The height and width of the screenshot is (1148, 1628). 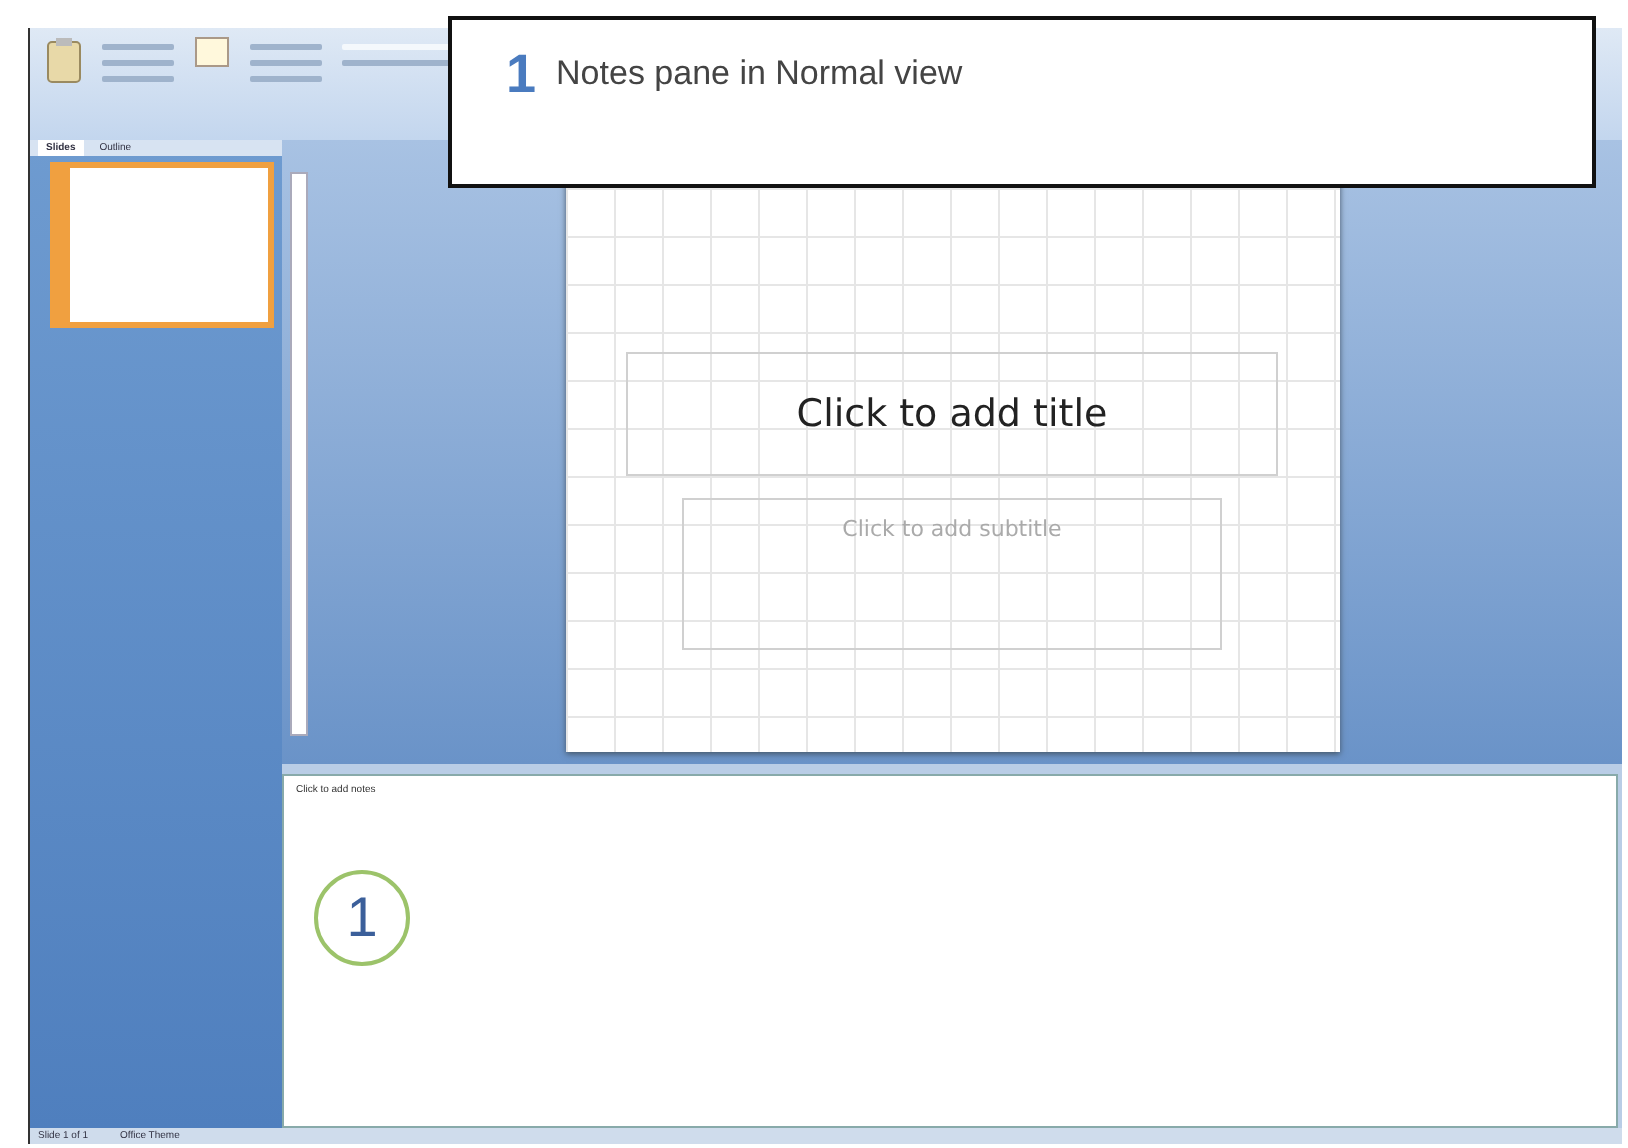 What do you see at coordinates (759, 74) in the screenshot?
I see `callout-text: Notes pane in Normal view` at bounding box center [759, 74].